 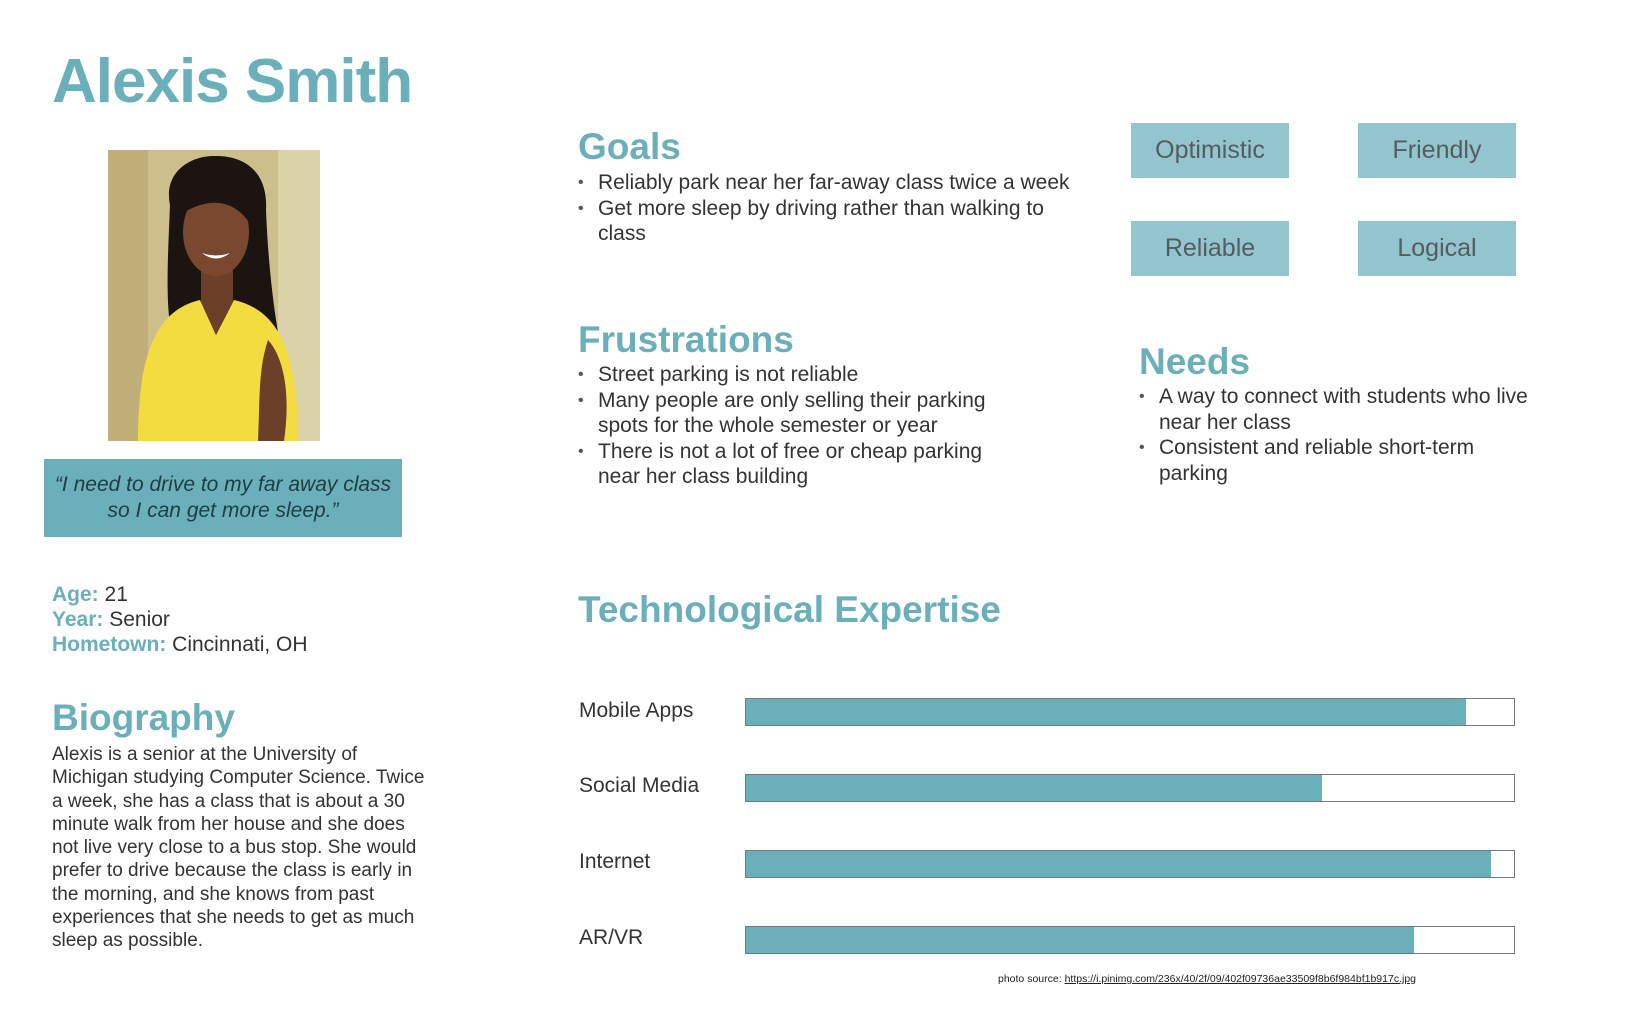 What do you see at coordinates (639, 785) in the screenshot?
I see `skill-label-social-media: Social Media` at bounding box center [639, 785].